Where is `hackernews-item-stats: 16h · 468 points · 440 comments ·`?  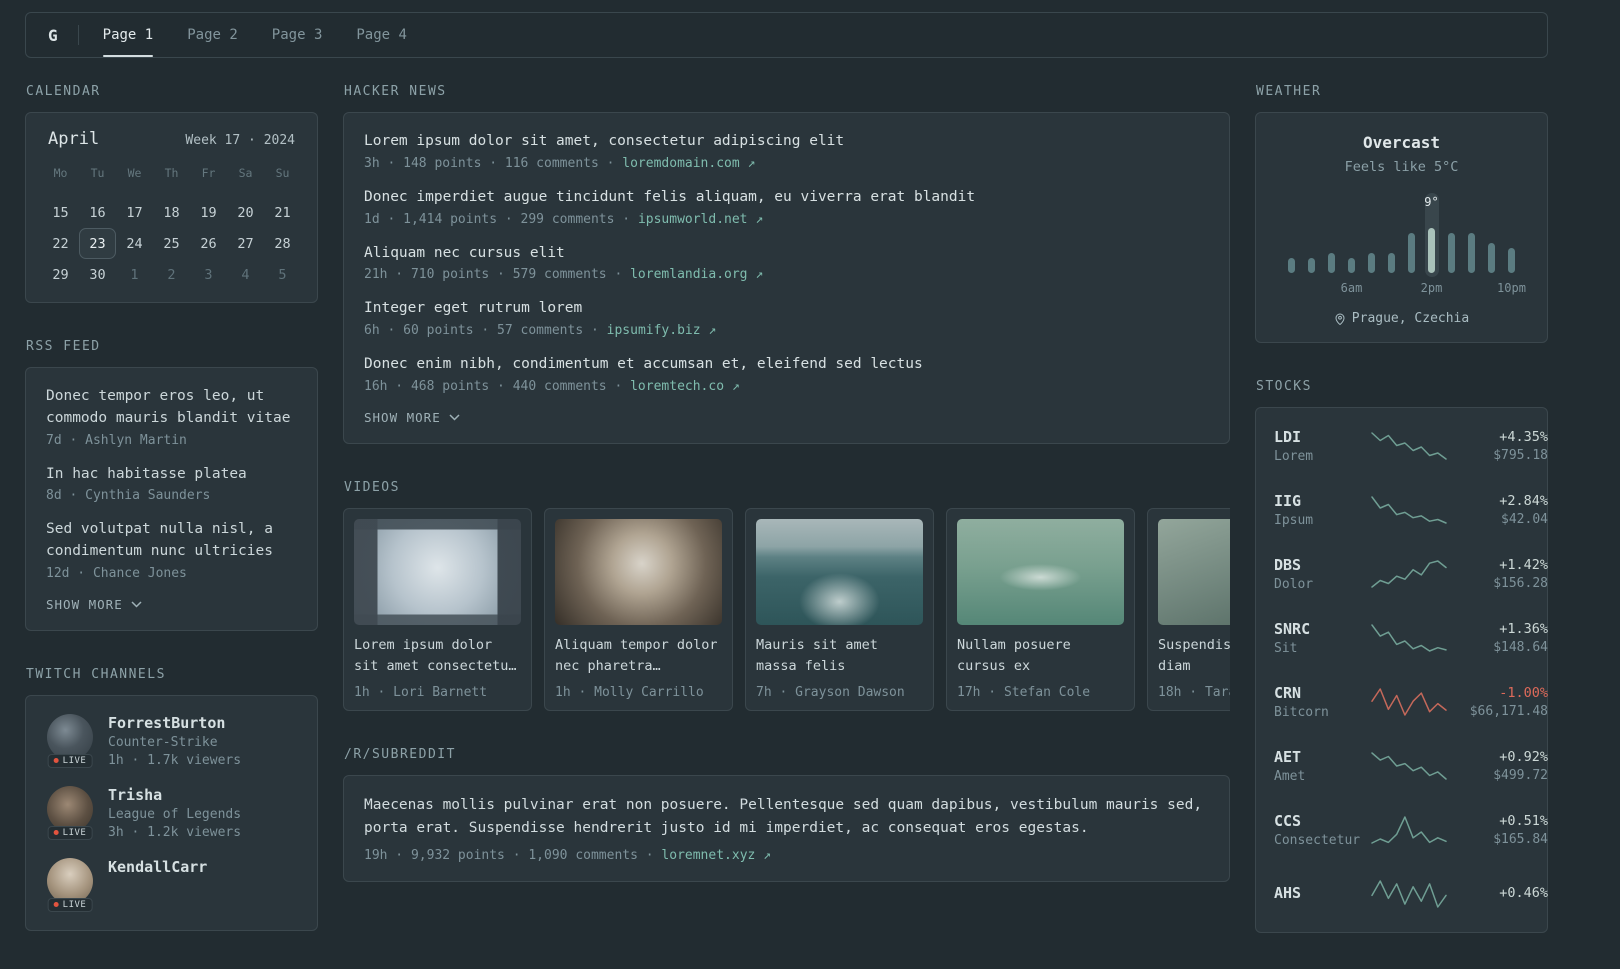 hackernews-item-stats: 16h · 468 points · 440 comments · is located at coordinates (497, 386).